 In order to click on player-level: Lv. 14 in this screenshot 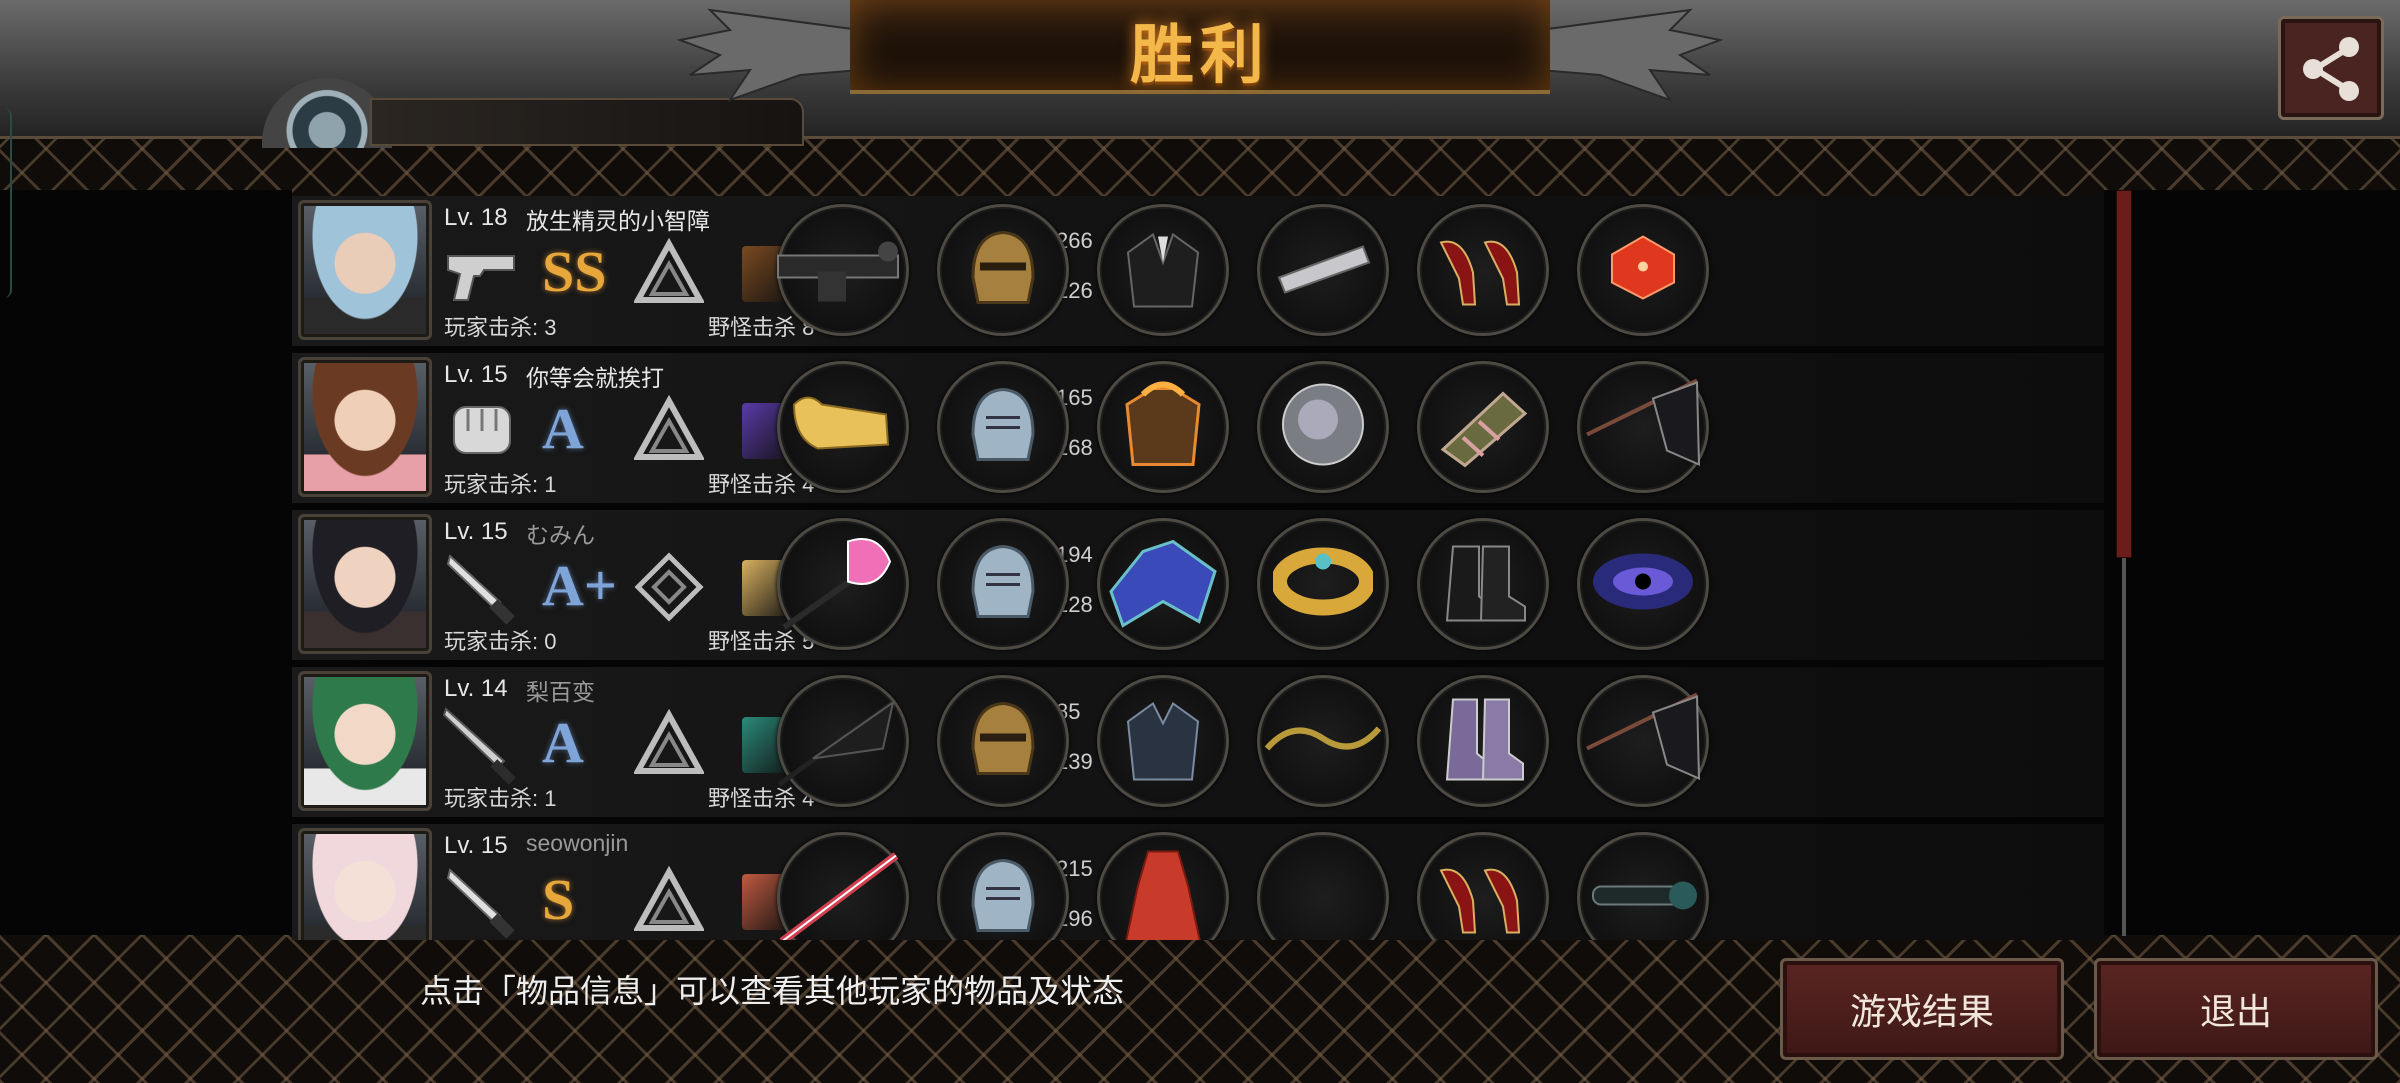, I will do `click(476, 688)`.